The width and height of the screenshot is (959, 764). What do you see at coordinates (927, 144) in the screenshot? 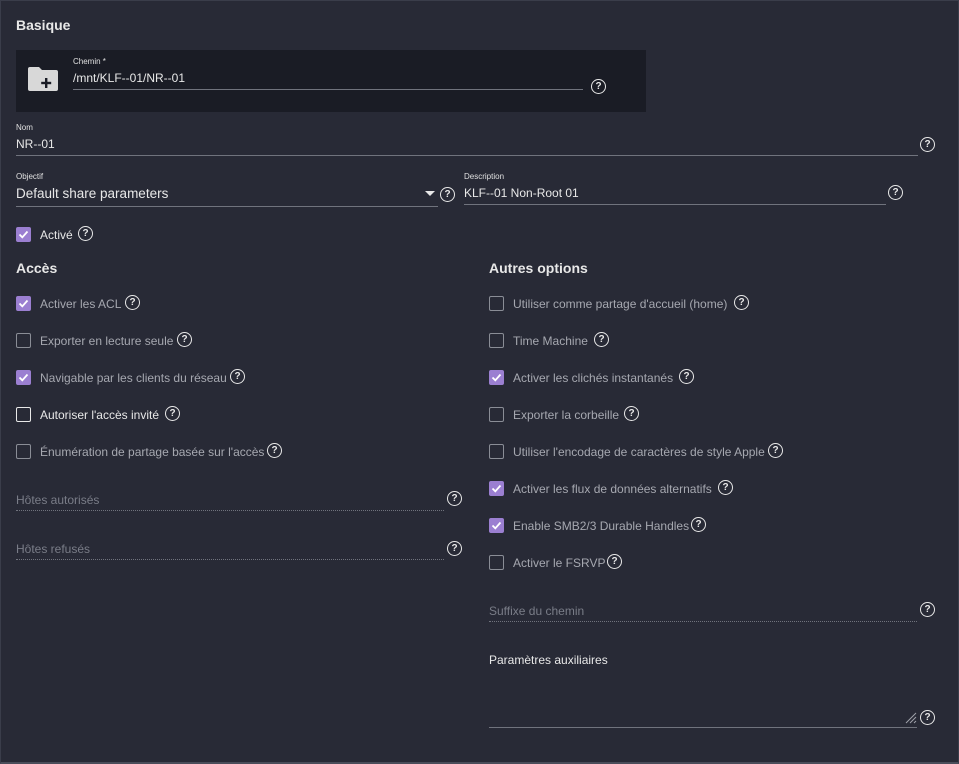
I see `name-help-icon: ?` at bounding box center [927, 144].